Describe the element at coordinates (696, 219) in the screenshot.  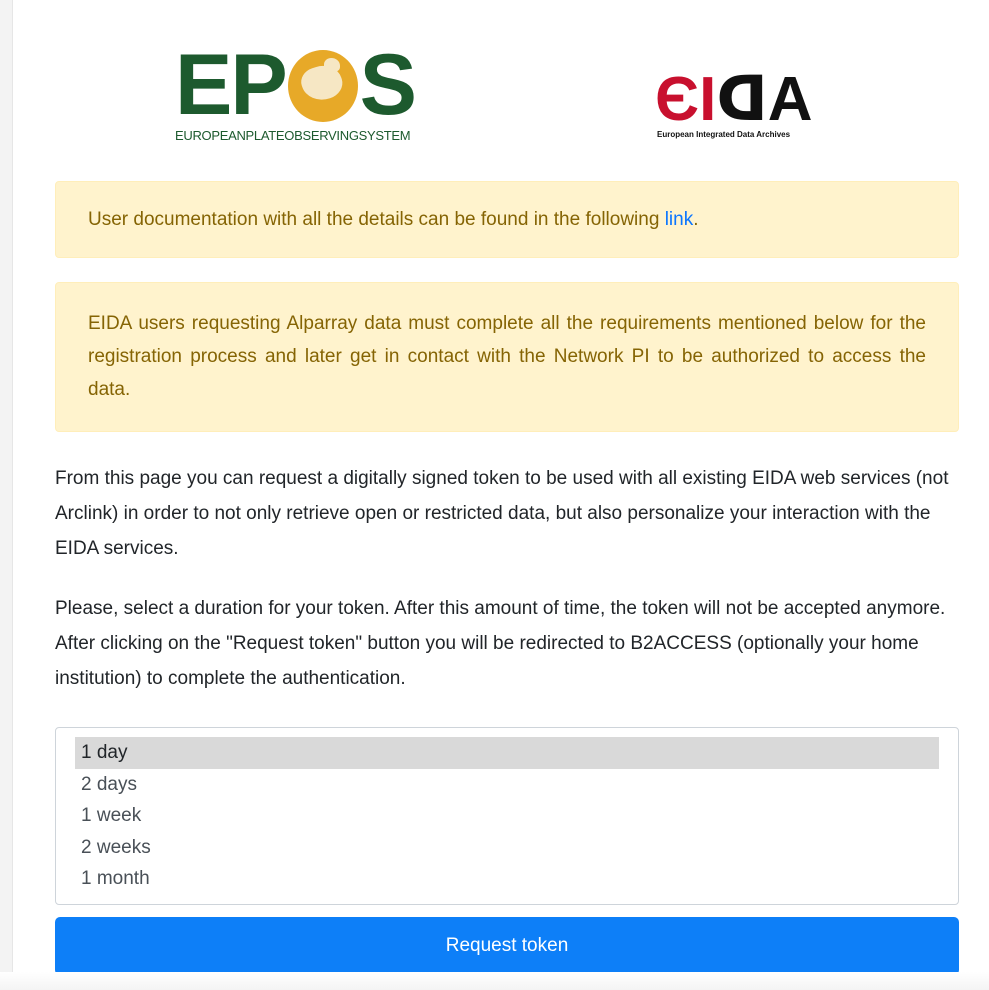
I see `documentation-alert-period: .` at that location.